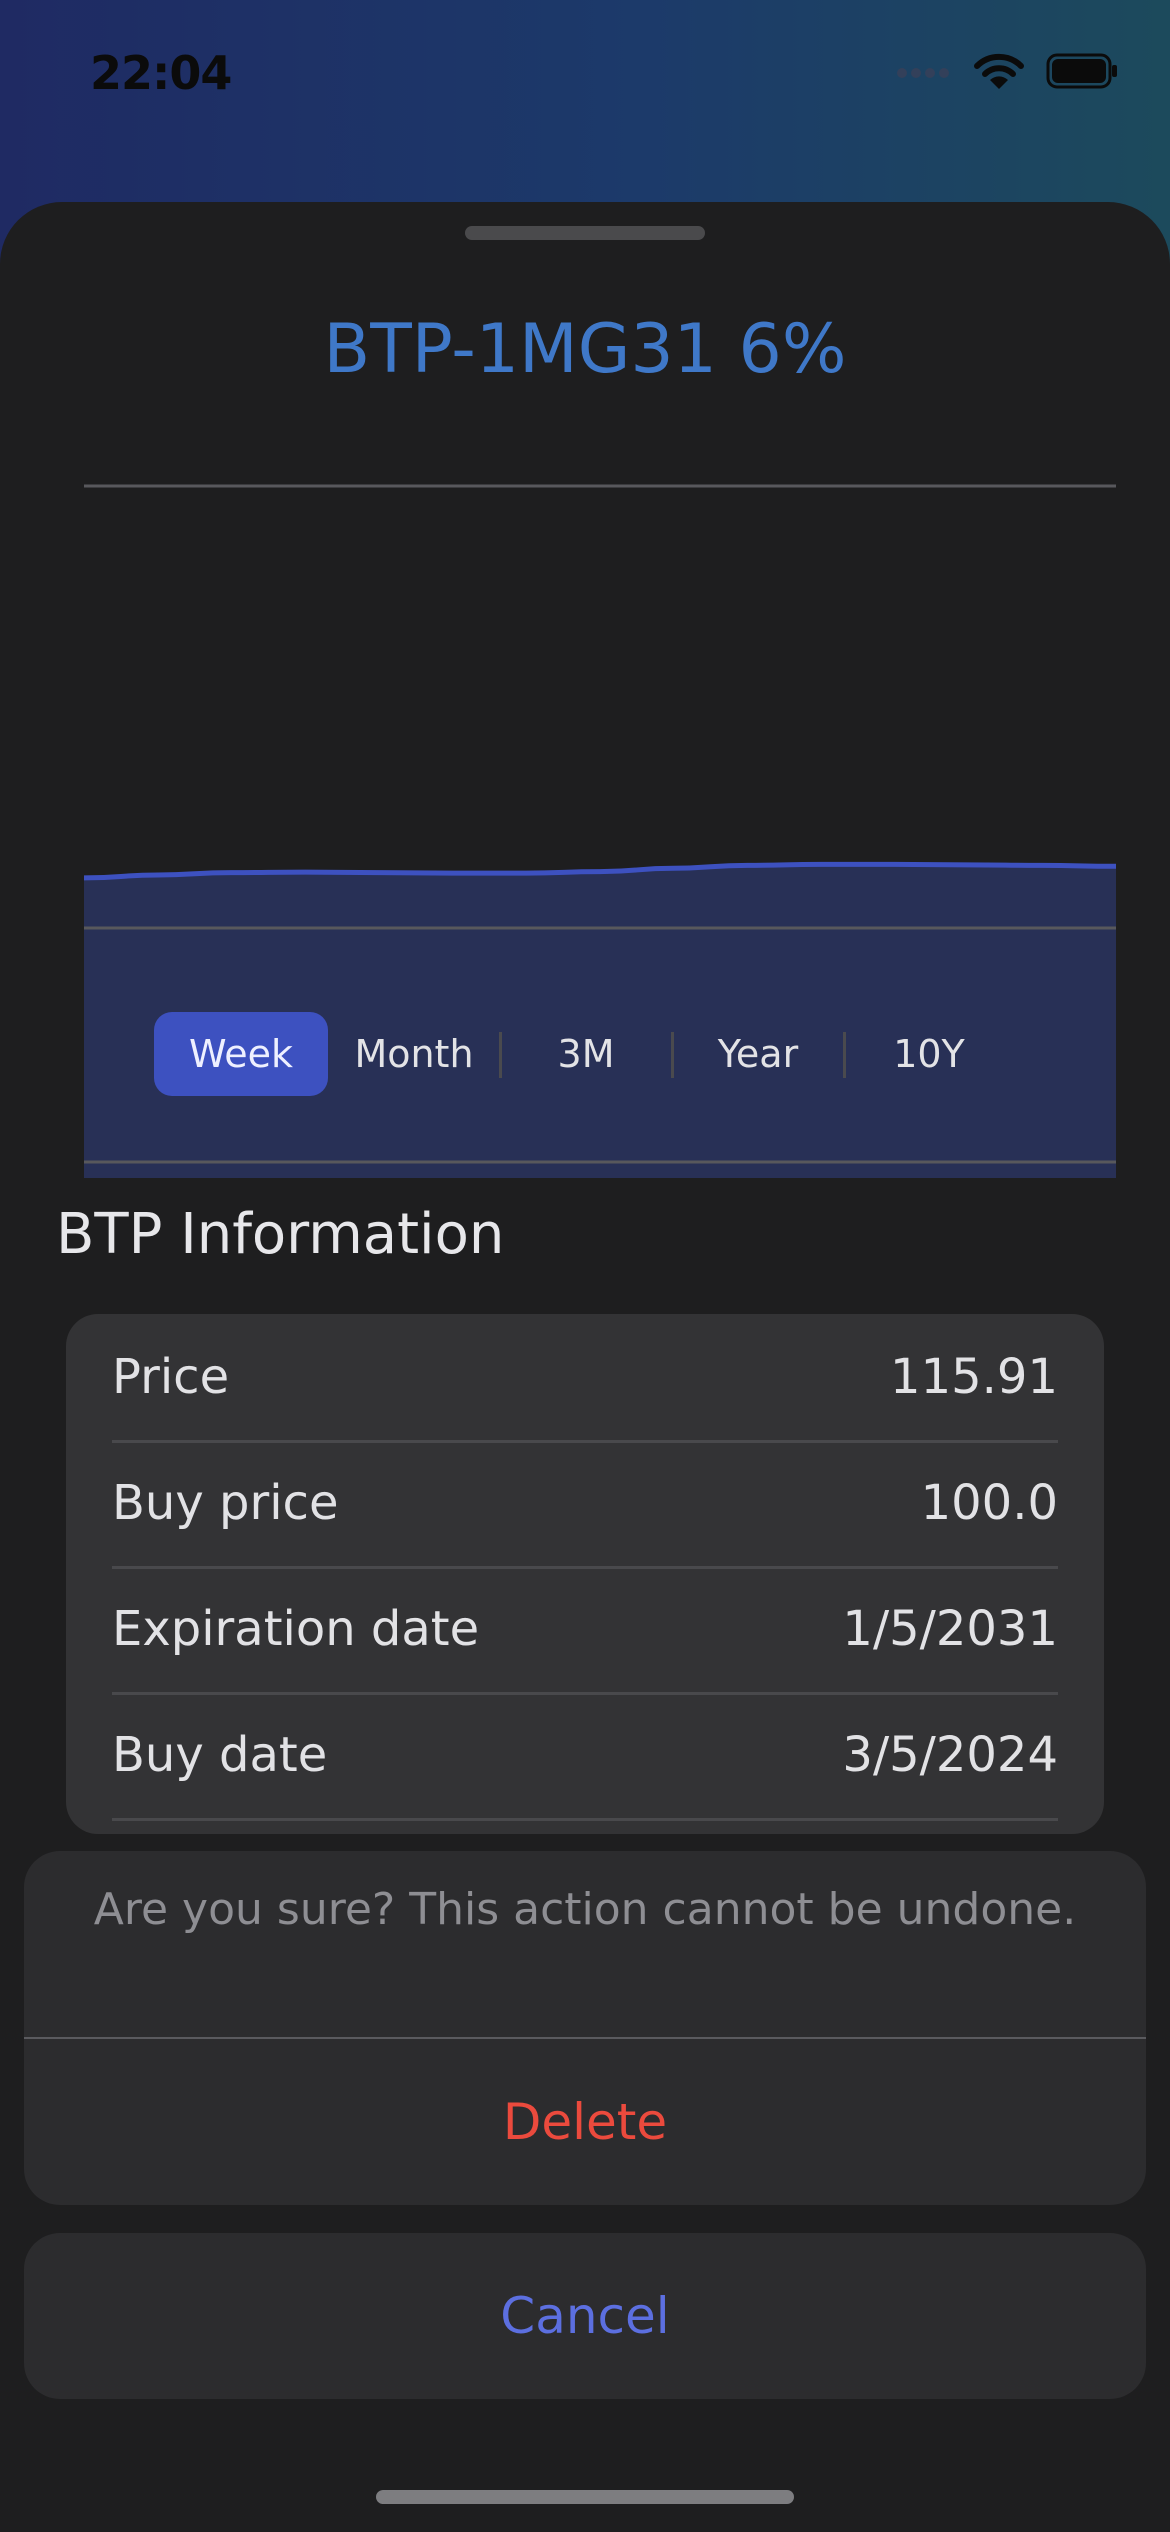 The height and width of the screenshot is (2532, 1170). I want to click on info-value: 100.0, so click(989, 1503).